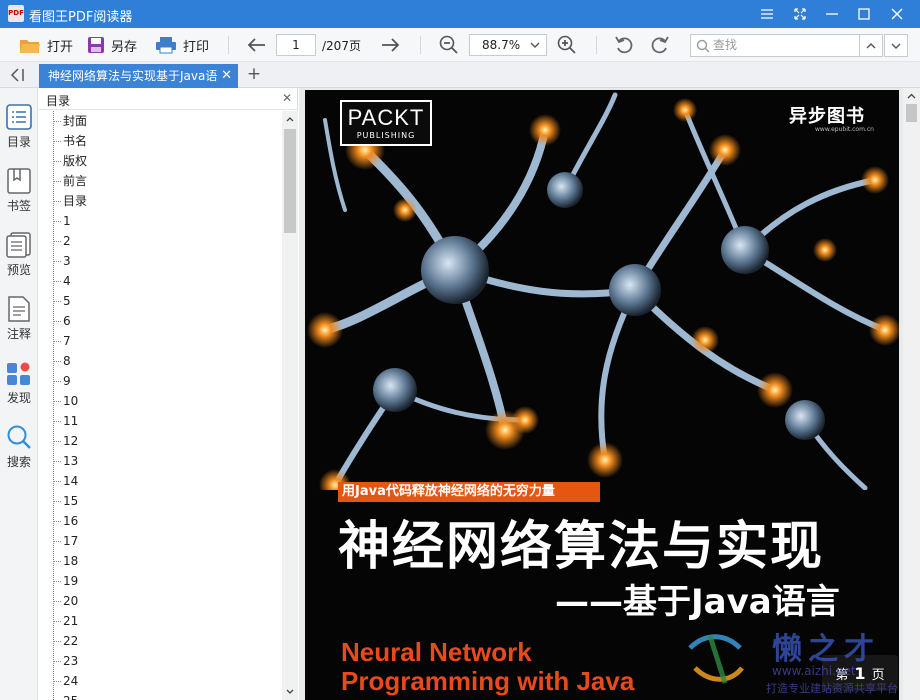 The width and height of the screenshot is (920, 700). Describe the element at coordinates (826, 649) in the screenshot. I see `watermark-brand: 懒之才` at that location.